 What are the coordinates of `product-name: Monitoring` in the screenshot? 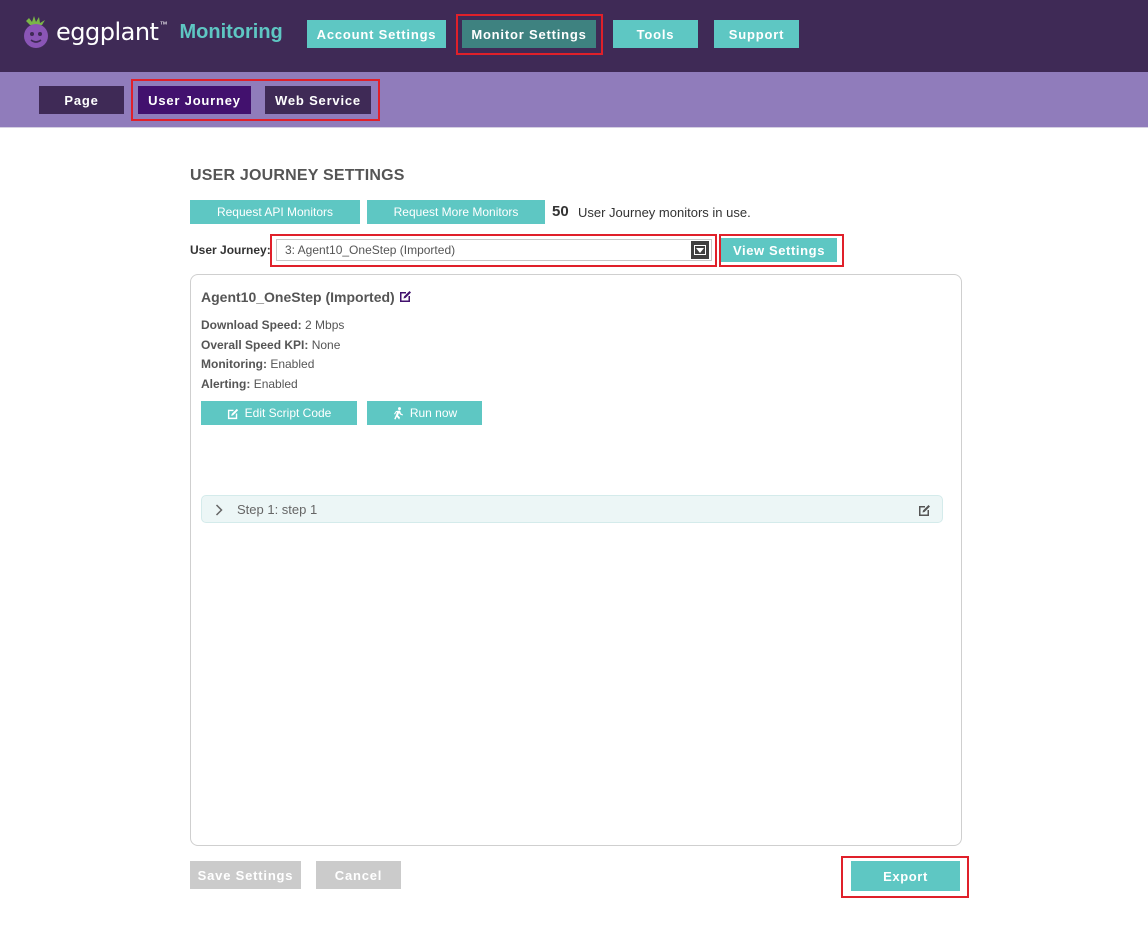 It's located at (231, 31).